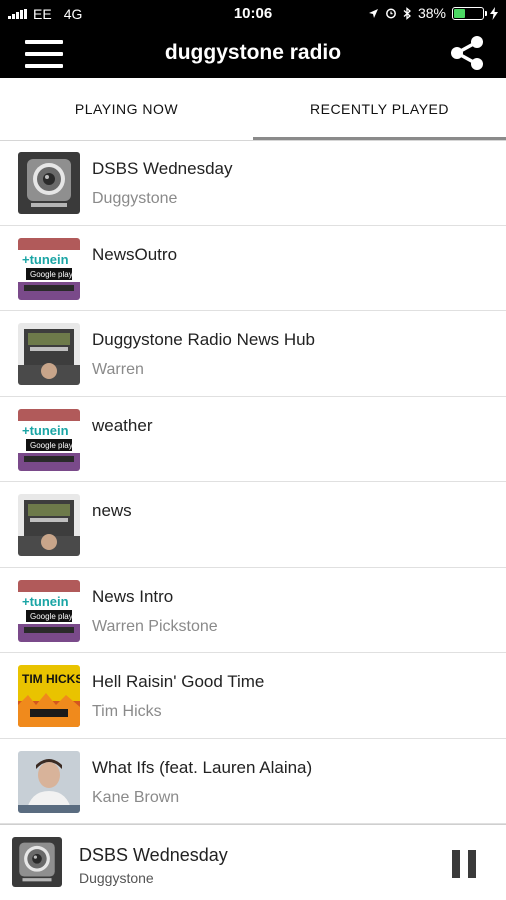 The image size is (506, 900). I want to click on now-playing-title: DSBS Wednesday, so click(153, 855).